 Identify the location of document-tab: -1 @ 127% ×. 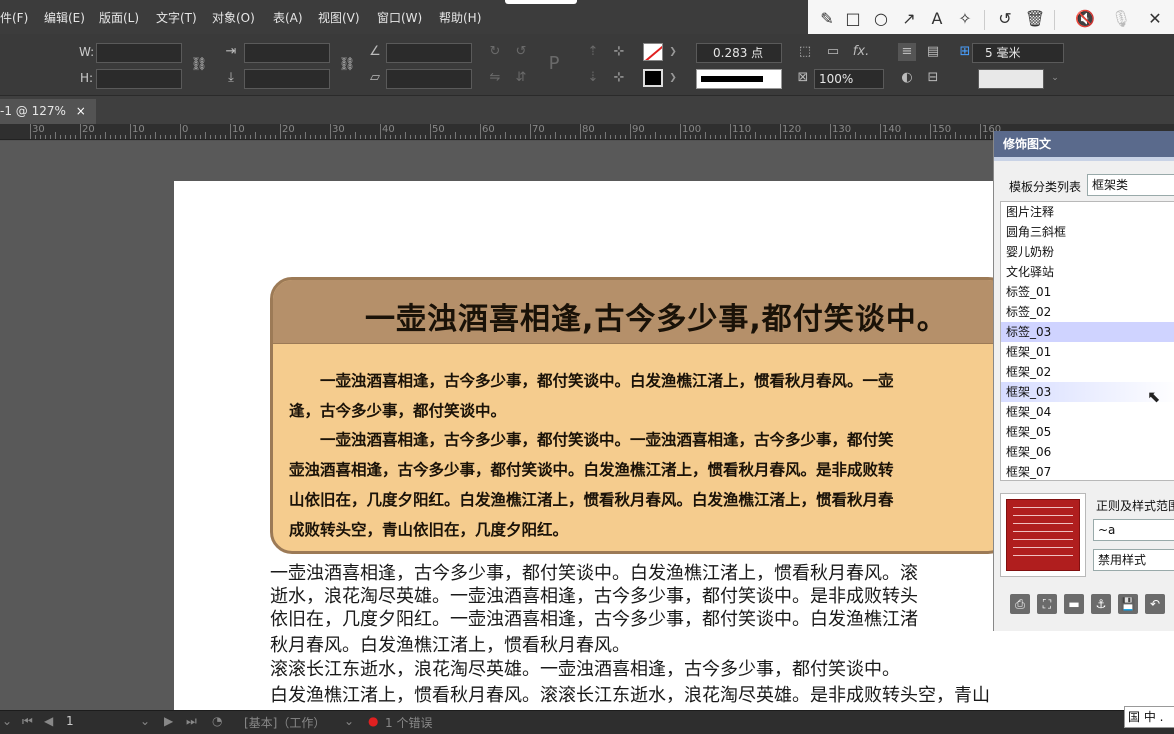
(48, 111).